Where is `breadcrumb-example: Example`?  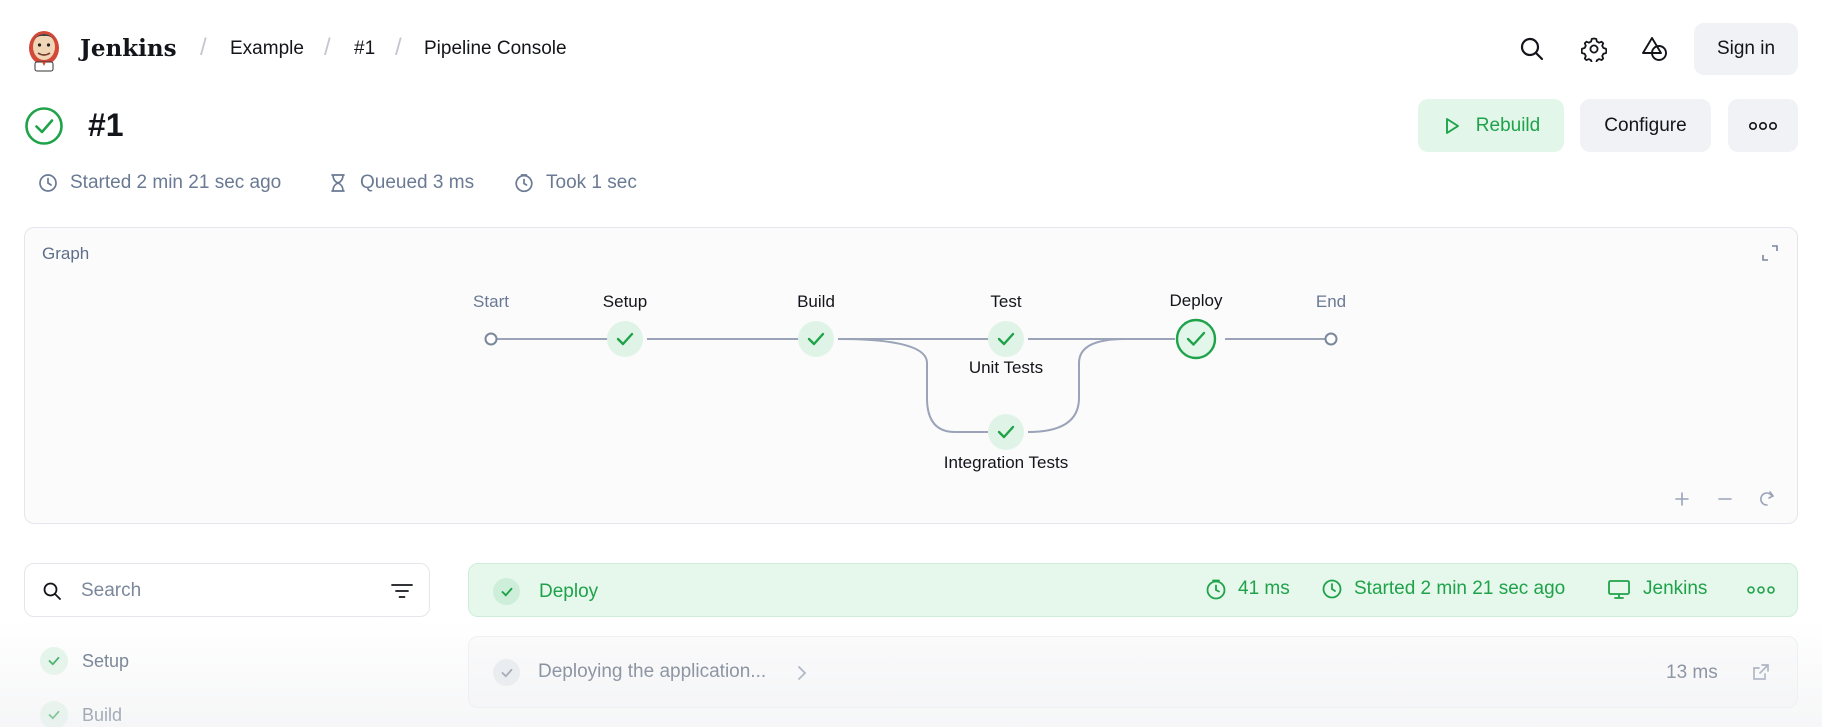 breadcrumb-example: Example is located at coordinates (267, 49).